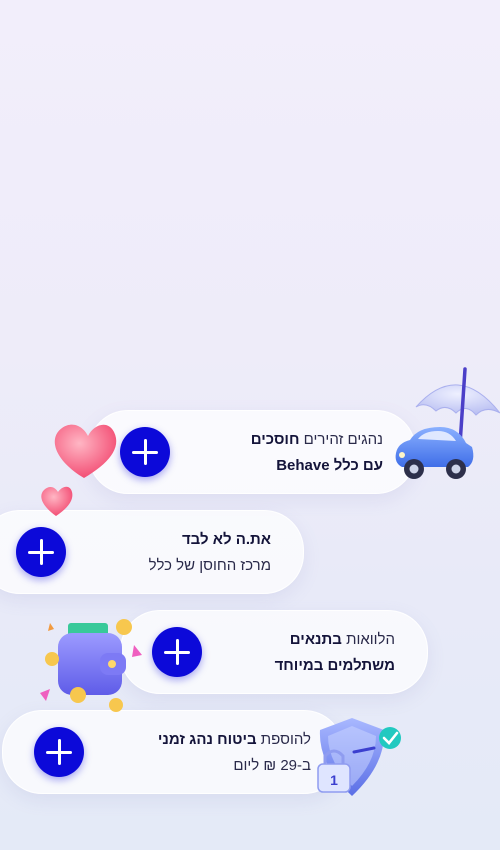 This screenshot has height=850, width=500. Describe the element at coordinates (145, 452) in the screenshot. I see `add-behave-button` at that location.